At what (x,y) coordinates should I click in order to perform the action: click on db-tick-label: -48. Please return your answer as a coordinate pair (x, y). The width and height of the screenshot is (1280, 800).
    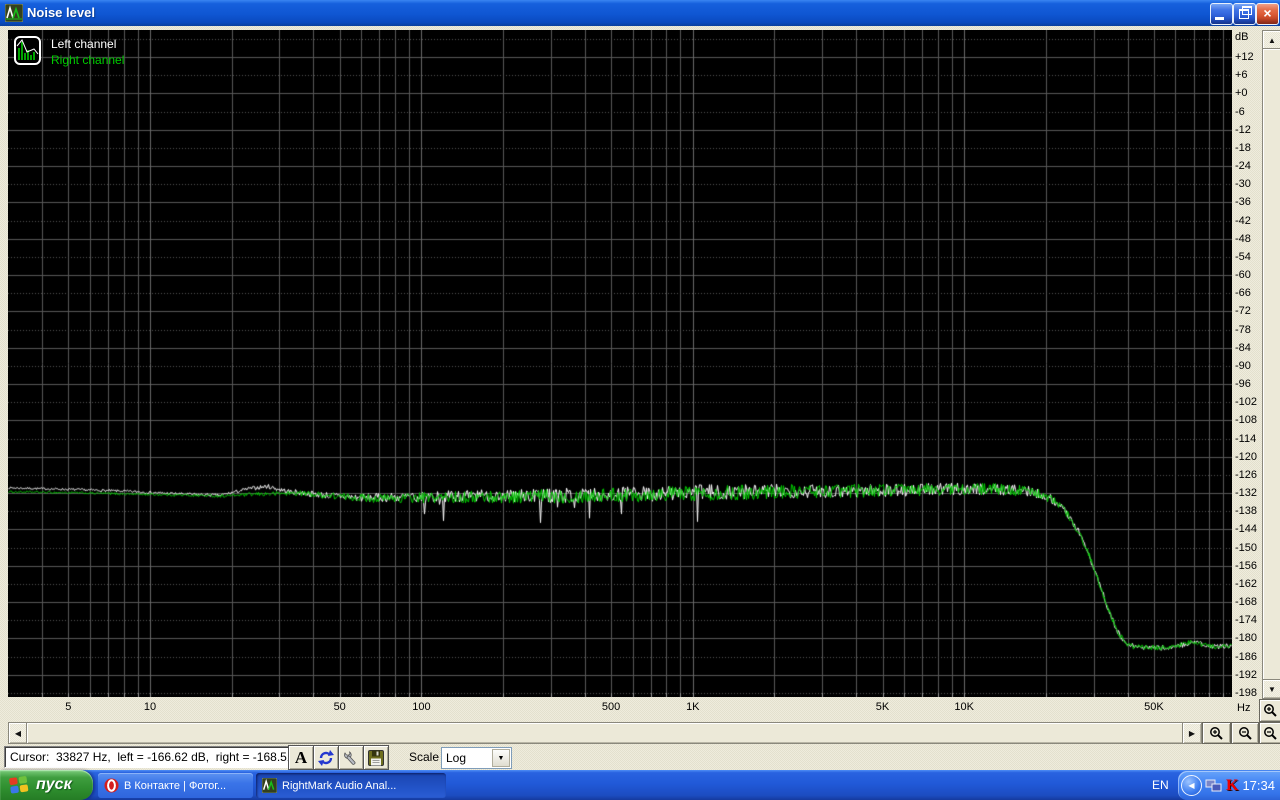
    Looking at the image, I should click on (1243, 238).